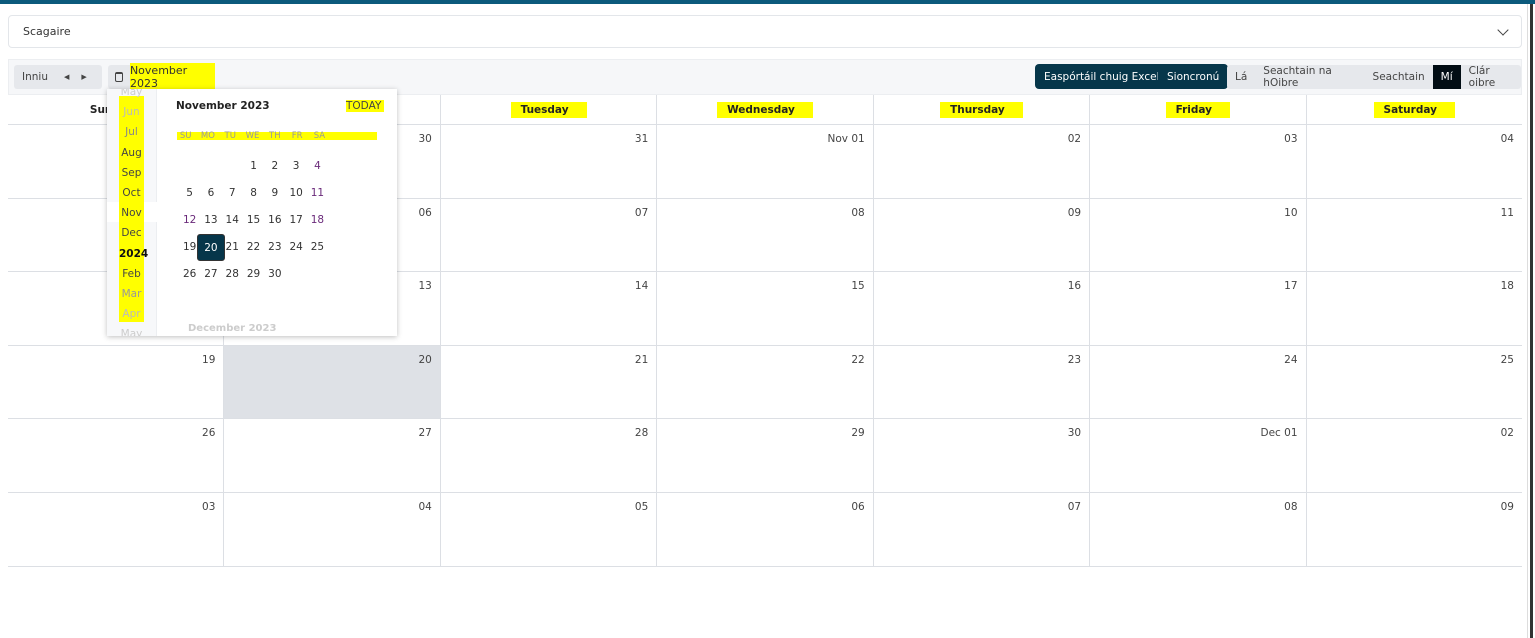  What do you see at coordinates (279, 274) in the screenshot?
I see `picker-week: 26 27 28 29 30` at bounding box center [279, 274].